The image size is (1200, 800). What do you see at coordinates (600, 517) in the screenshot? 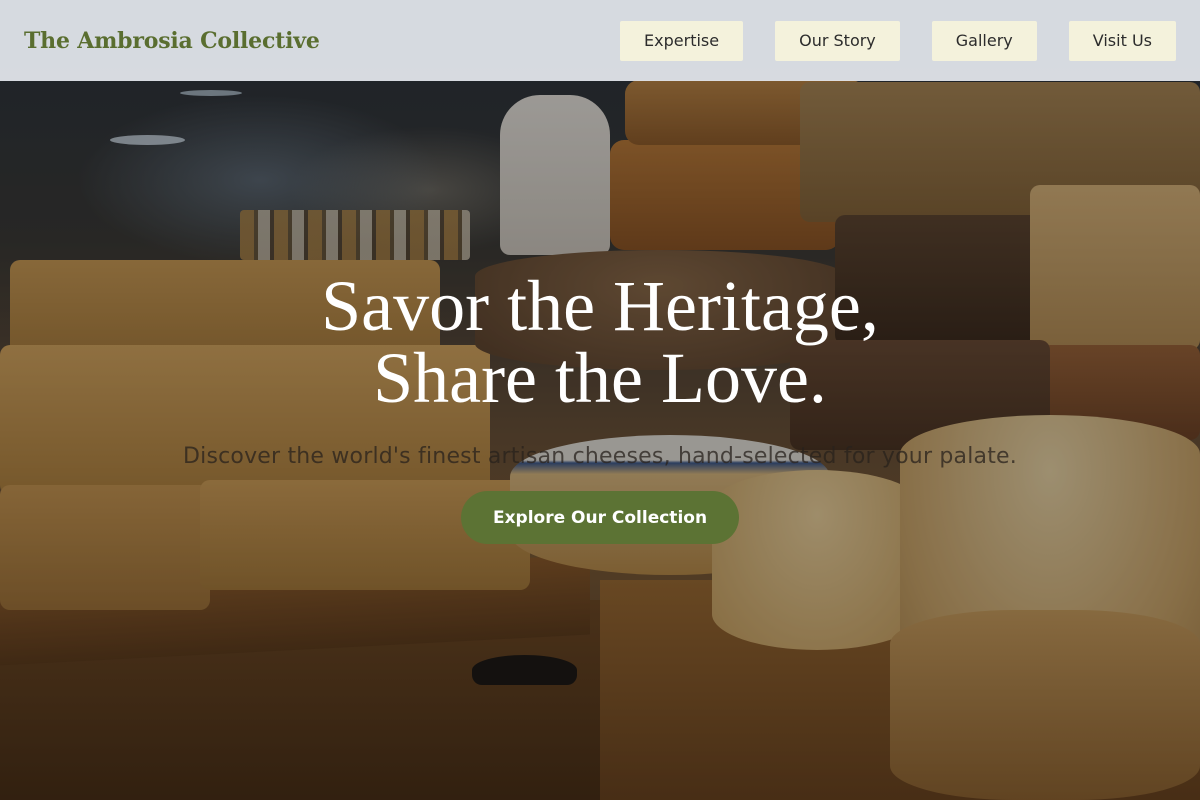
I see `explore-collection-button: Explore Our Collection` at bounding box center [600, 517].